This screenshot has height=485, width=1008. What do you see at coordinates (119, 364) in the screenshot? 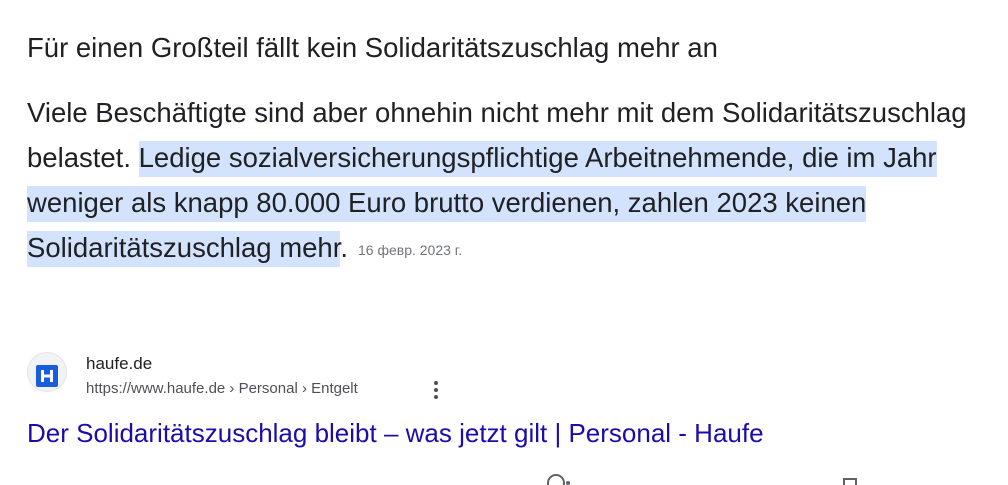
I see `site-name: haufe.de` at bounding box center [119, 364].